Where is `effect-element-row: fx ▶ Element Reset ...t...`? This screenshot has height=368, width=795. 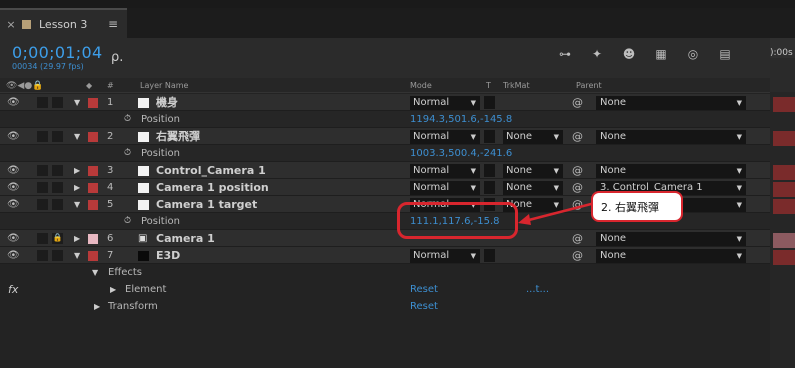
effect-element-row: fx ▶ Element Reset ...t... is located at coordinates (385, 289).